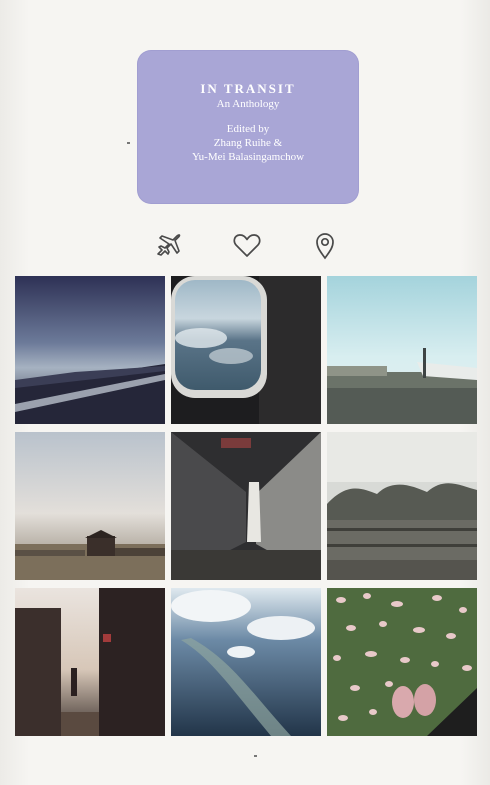 This screenshot has height=785, width=490. I want to click on book-subtitle: An Anthology, so click(248, 104).